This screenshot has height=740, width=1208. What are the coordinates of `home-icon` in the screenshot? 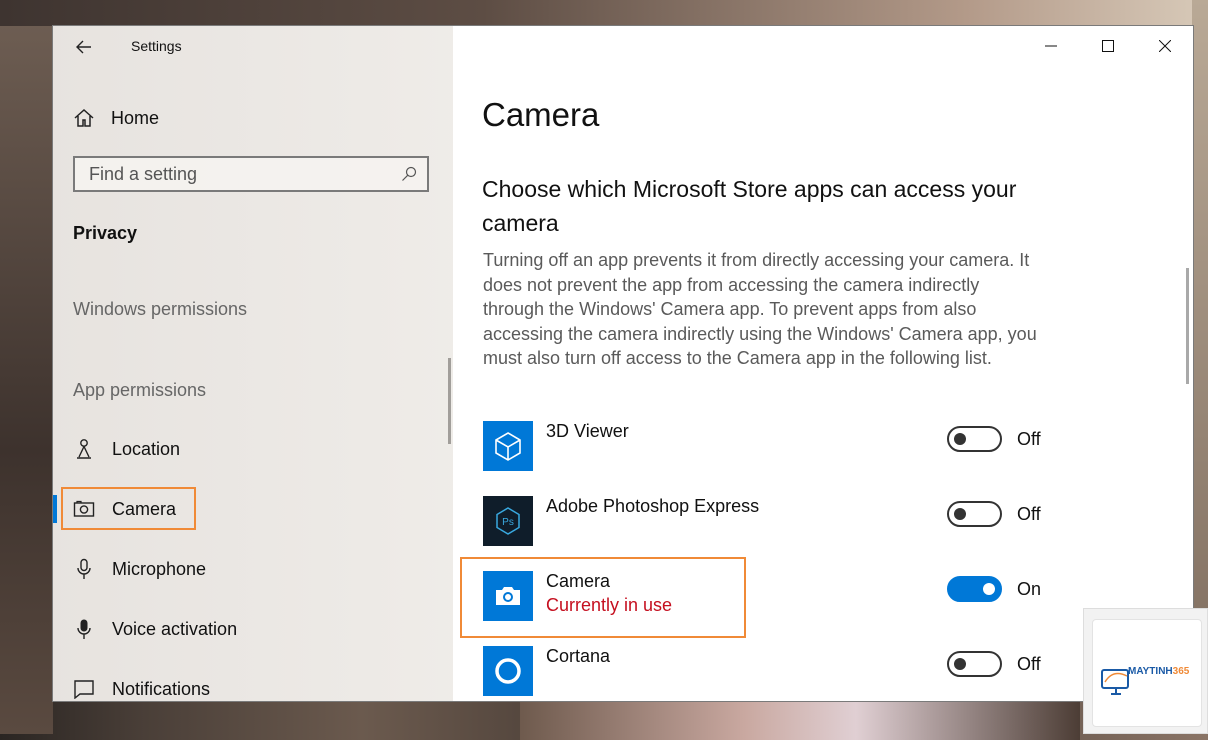 It's located at (84, 117).